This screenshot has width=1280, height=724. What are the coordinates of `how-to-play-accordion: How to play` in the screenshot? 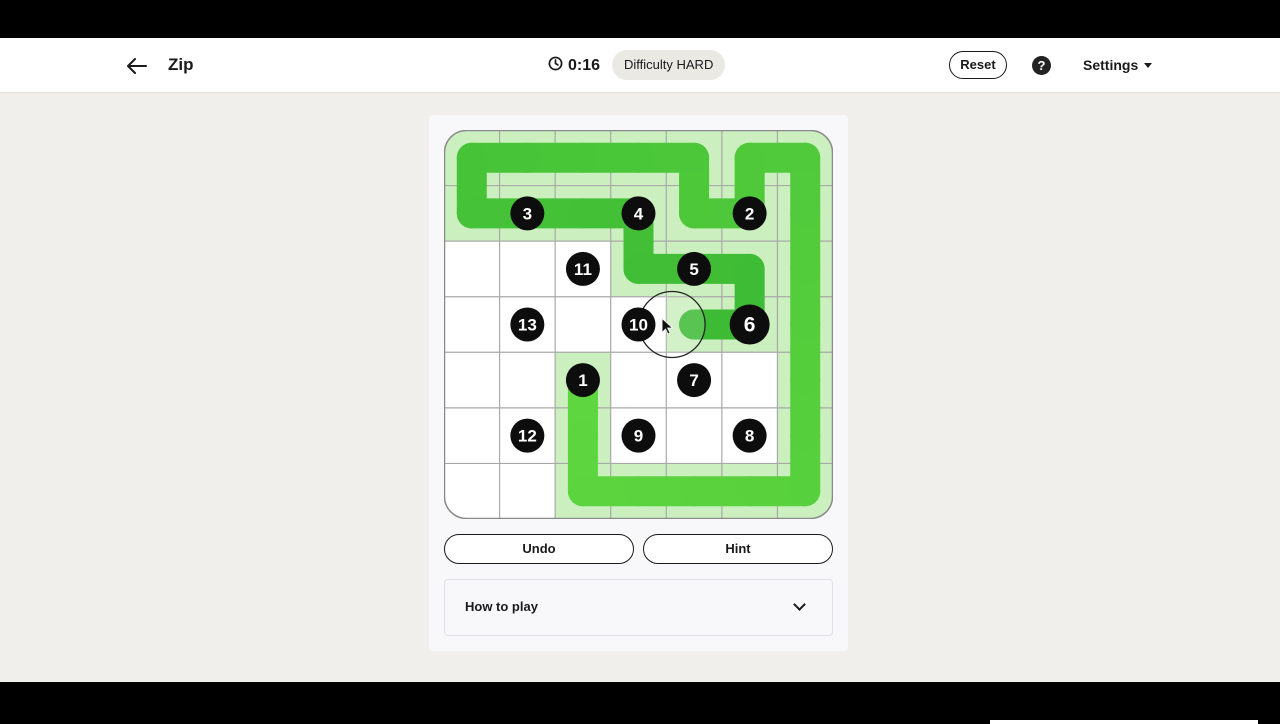 It's located at (638, 607).